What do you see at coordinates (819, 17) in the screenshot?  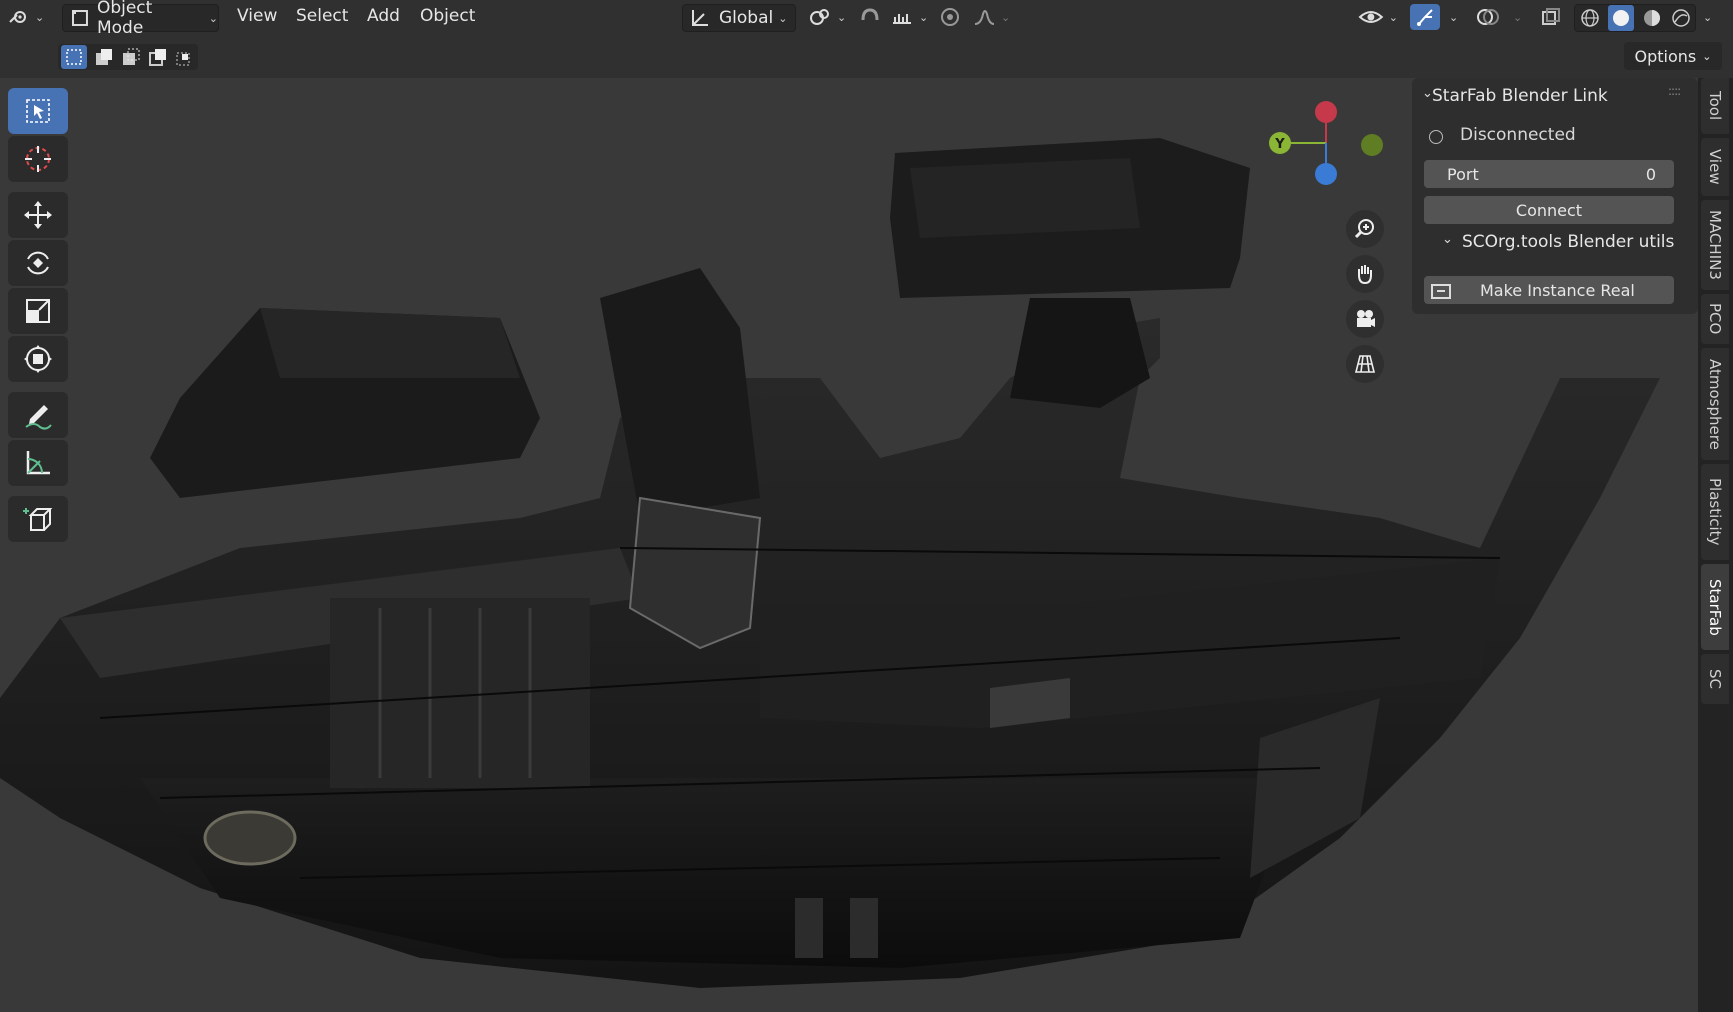 I see `pivot-icon` at bounding box center [819, 17].